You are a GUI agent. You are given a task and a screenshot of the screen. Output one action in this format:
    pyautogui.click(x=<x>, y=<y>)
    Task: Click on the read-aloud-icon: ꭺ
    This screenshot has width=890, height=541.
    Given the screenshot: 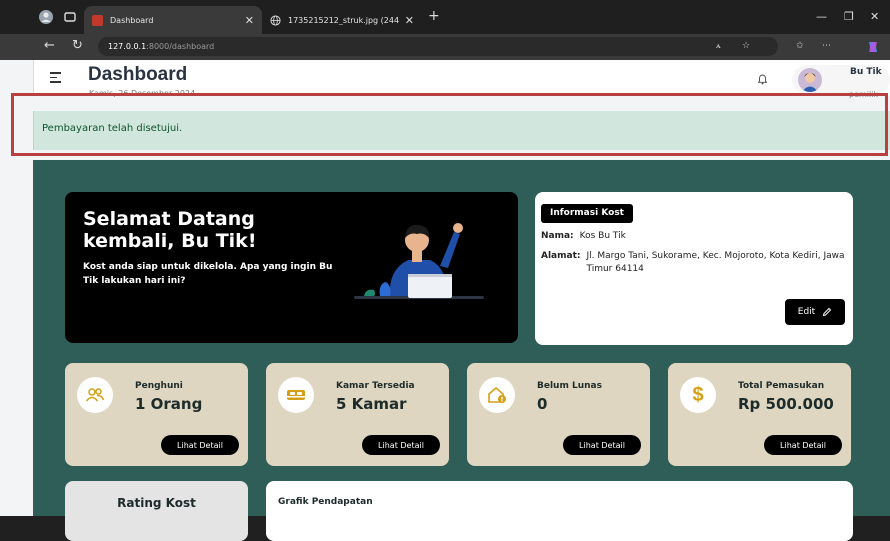 What is the action you would take?
    pyautogui.click(x=718, y=46)
    